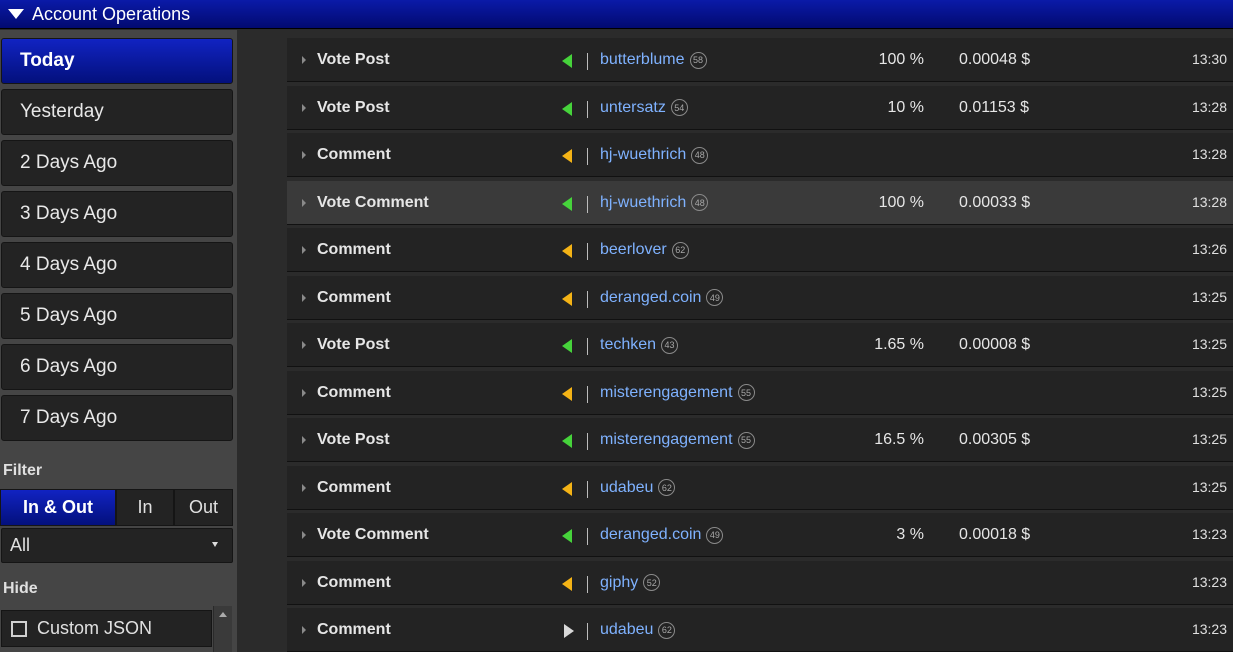 This screenshot has height=652, width=1233. I want to click on operation-row: Comment hj-wuethrich 48 13:28, so click(760, 155).